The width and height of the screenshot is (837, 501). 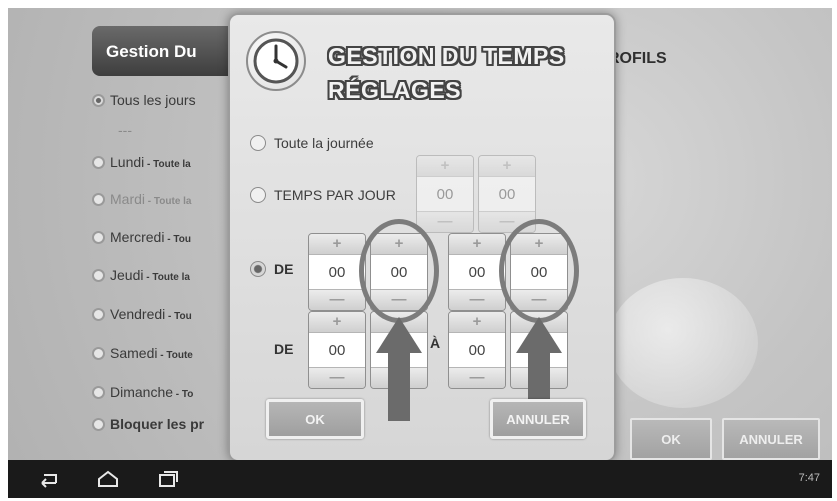 I want to click on day-label: Mercredi, so click(x=137, y=237).